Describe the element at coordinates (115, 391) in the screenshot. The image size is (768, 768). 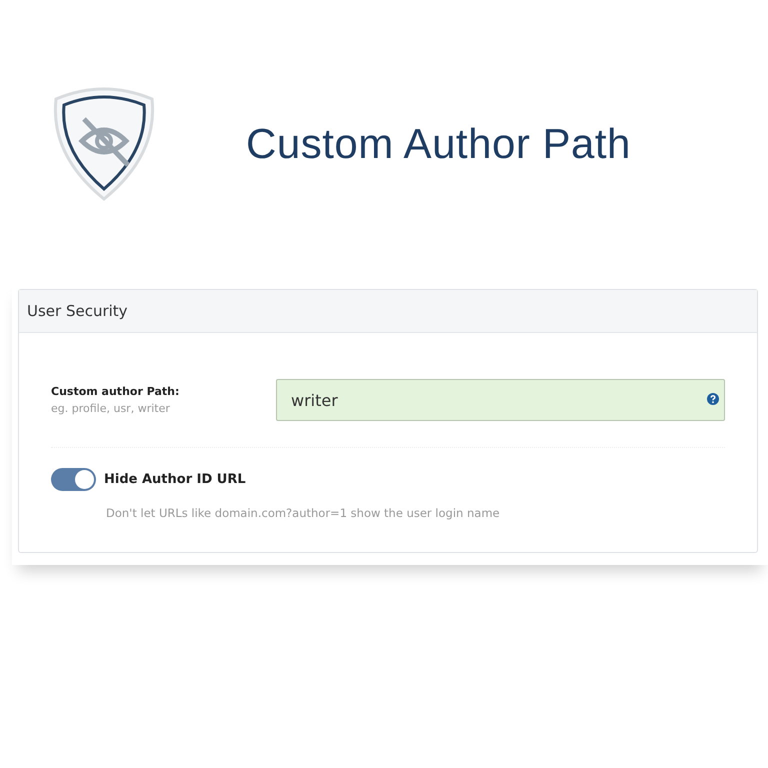
I see `field-label: Custom author Path:` at that location.